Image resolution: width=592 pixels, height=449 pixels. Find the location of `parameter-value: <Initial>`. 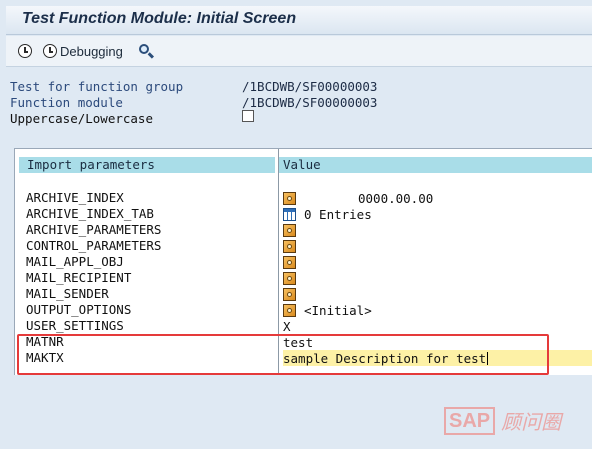

parameter-value: <Initial> is located at coordinates (327, 310).